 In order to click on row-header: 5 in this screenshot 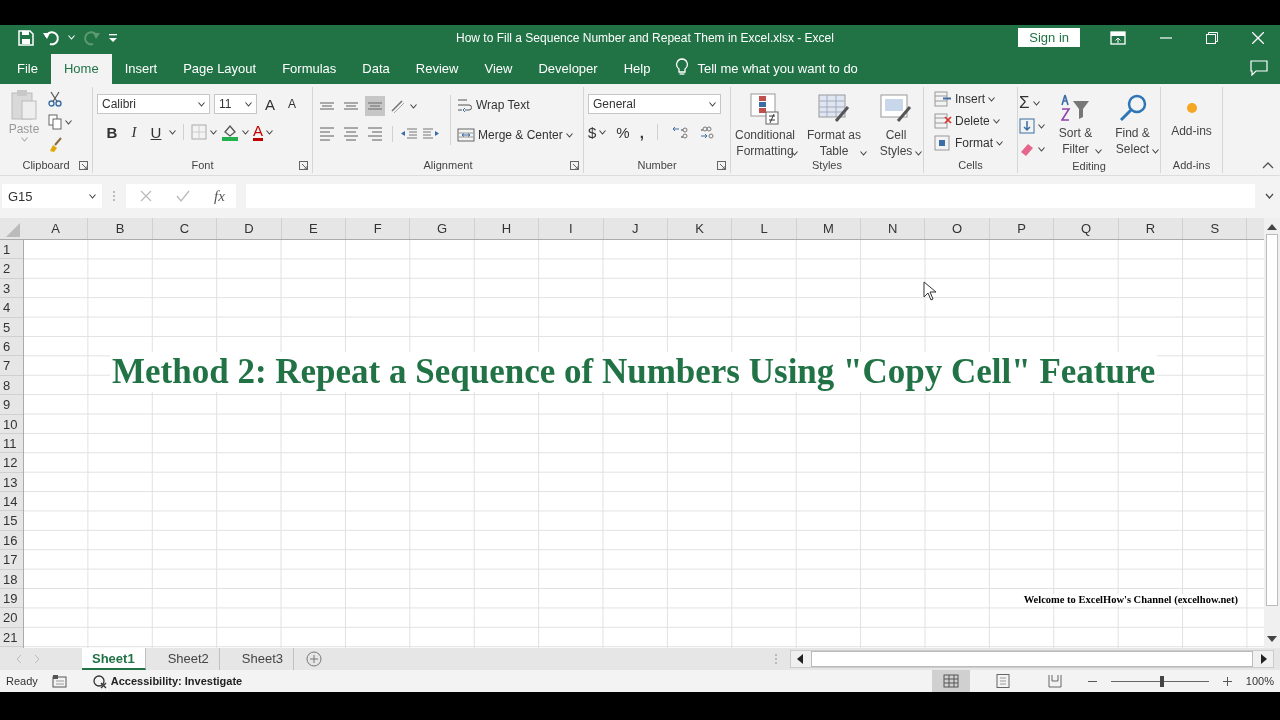, I will do `click(11, 327)`.